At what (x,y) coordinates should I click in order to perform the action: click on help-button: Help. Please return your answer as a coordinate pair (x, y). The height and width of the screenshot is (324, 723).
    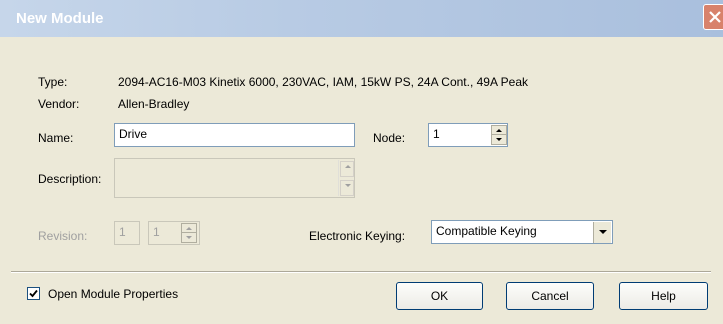
    Looking at the image, I should click on (663, 296).